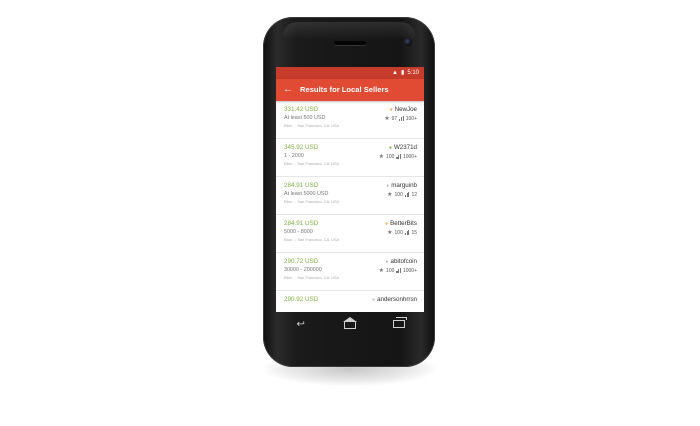  What do you see at coordinates (408, 42) in the screenshot?
I see `front-camera` at bounding box center [408, 42].